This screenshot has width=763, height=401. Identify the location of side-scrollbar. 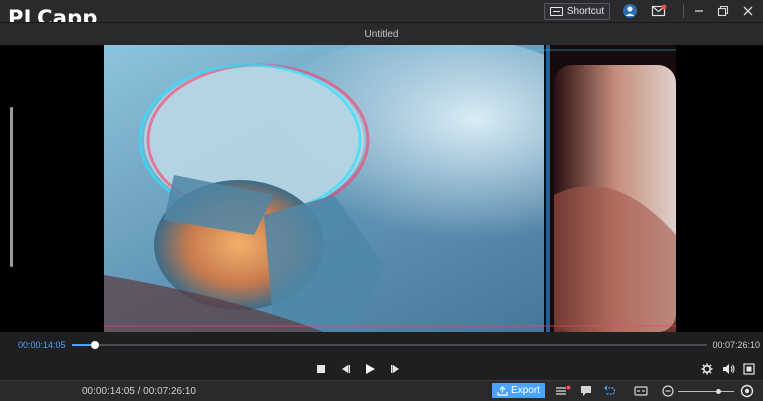
(11, 187).